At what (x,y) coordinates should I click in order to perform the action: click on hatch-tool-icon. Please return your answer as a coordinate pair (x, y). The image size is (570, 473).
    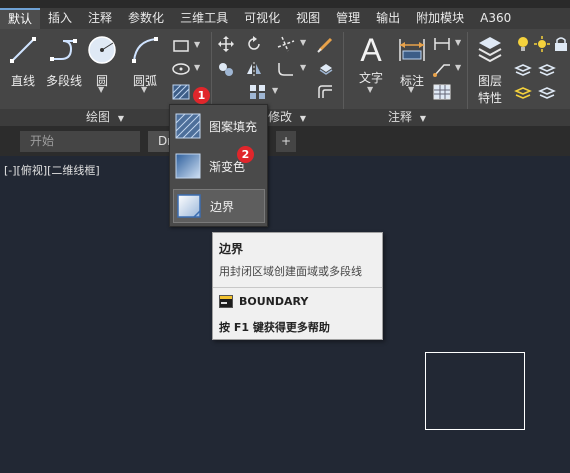
    Looking at the image, I should click on (181, 92).